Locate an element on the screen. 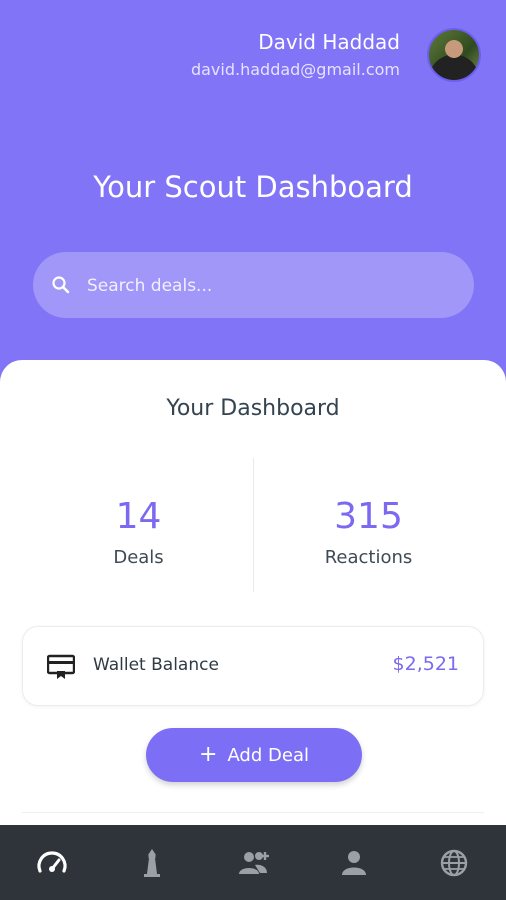 The image size is (506, 900). stat-reactions: 315 Reactions is located at coordinates (368, 531).